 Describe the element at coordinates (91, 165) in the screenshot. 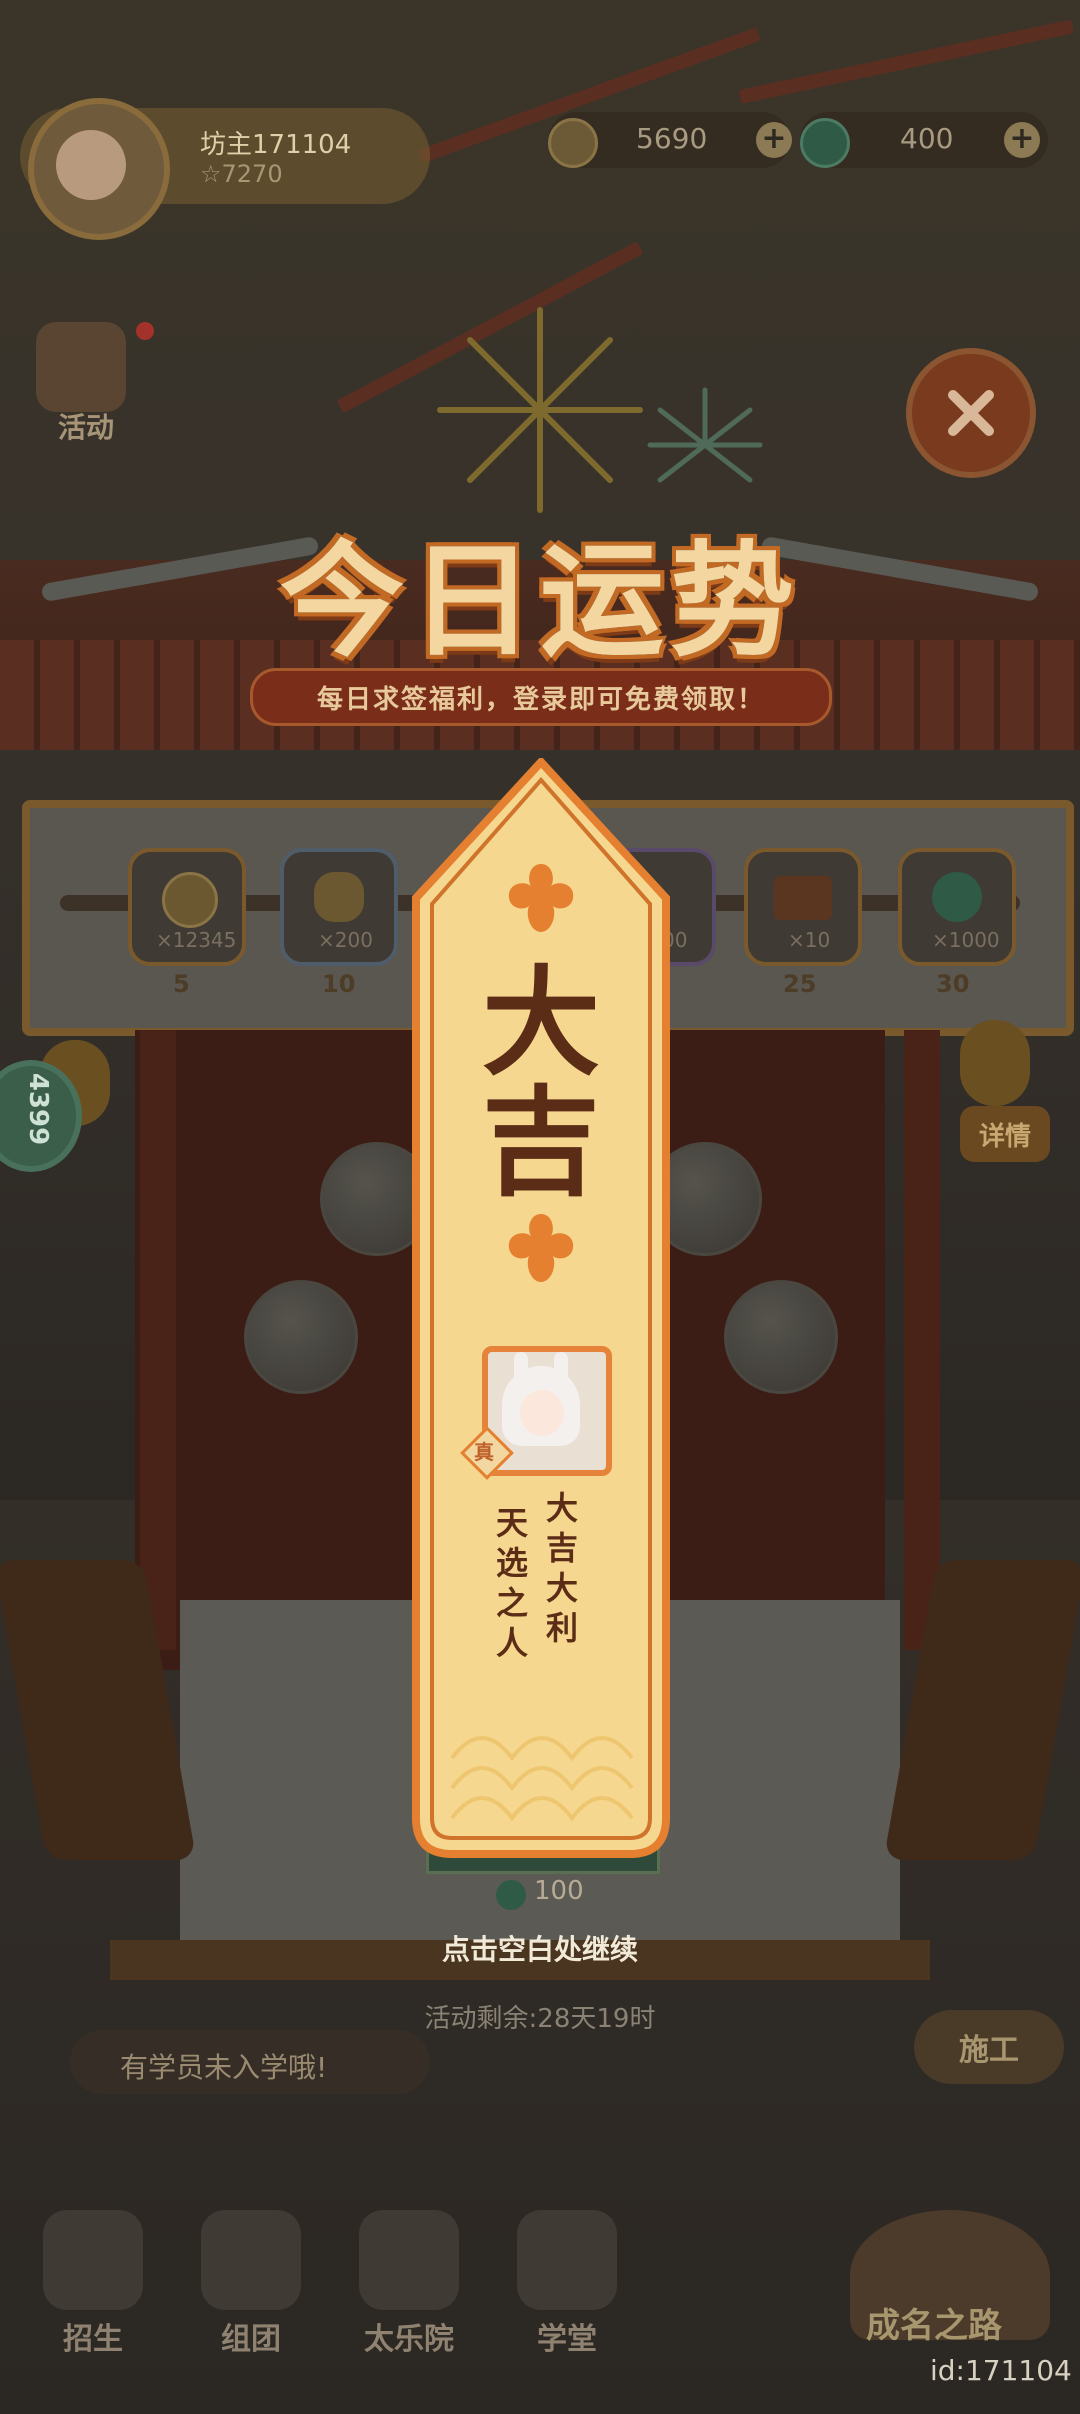

I see `avatar-face-icon` at that location.